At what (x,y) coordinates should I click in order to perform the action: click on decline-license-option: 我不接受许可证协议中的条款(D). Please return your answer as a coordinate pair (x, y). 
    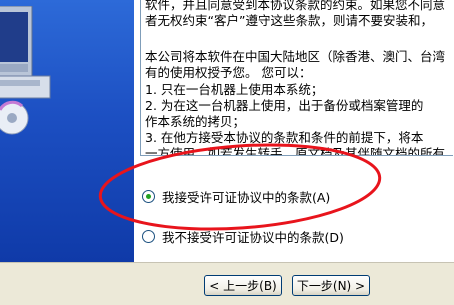
    Looking at the image, I should click on (243, 236).